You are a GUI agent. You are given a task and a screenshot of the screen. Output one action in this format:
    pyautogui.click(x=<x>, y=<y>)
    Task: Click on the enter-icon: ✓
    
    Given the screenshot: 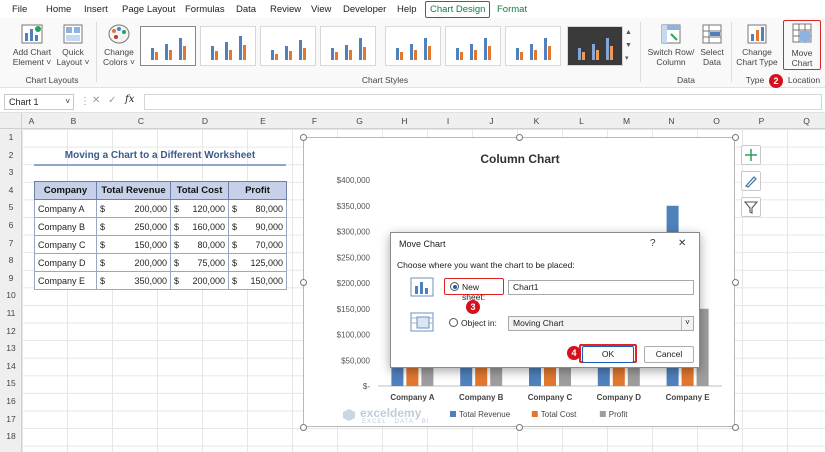 What is the action you would take?
    pyautogui.click(x=112, y=100)
    